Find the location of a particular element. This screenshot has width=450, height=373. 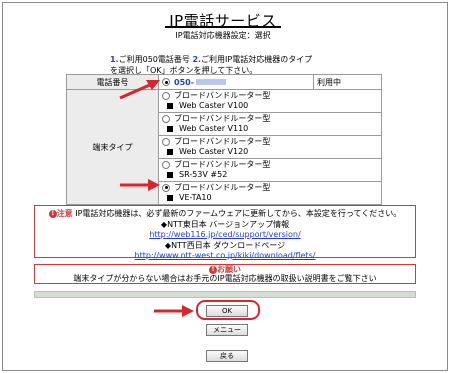

menu-button: メニュー is located at coordinates (227, 330).